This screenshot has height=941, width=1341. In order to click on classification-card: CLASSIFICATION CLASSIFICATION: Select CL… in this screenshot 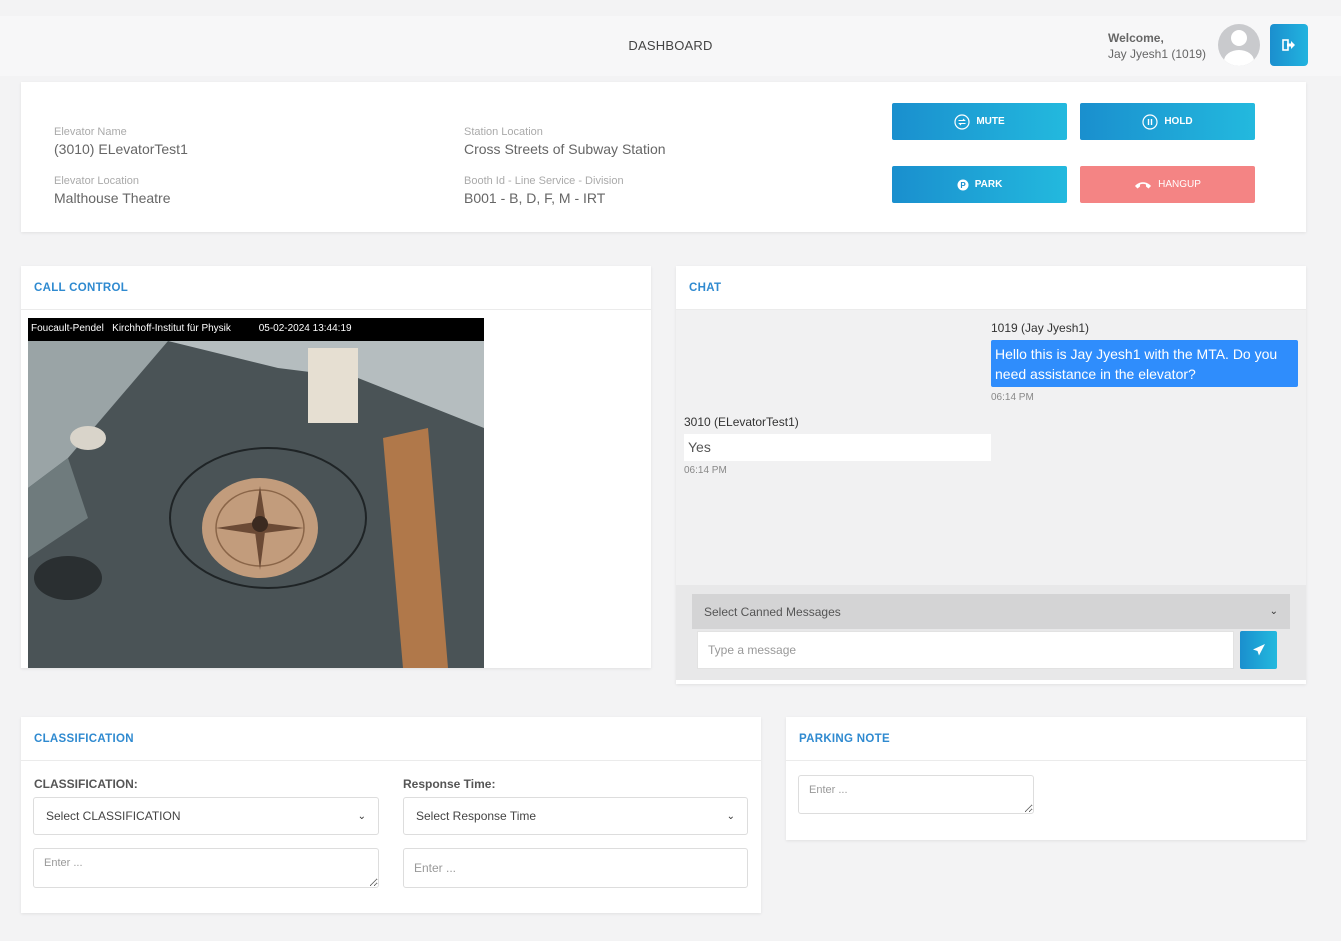, I will do `click(391, 815)`.